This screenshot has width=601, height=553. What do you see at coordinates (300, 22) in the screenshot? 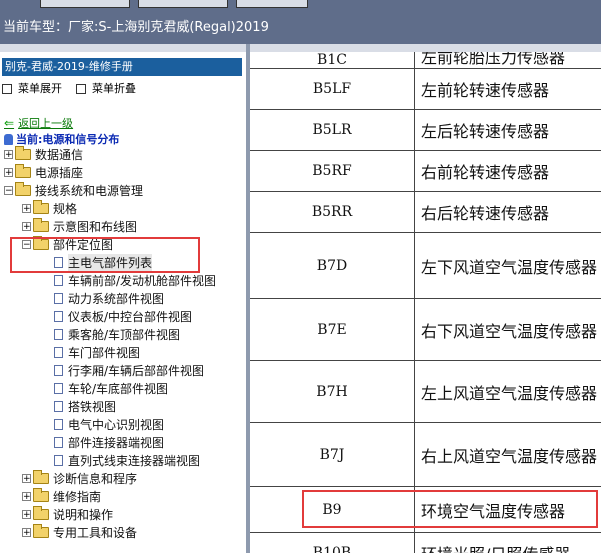
I see `top-bar: 当前车型：厂家:S-上海别克君威(Regal)2019` at bounding box center [300, 22].